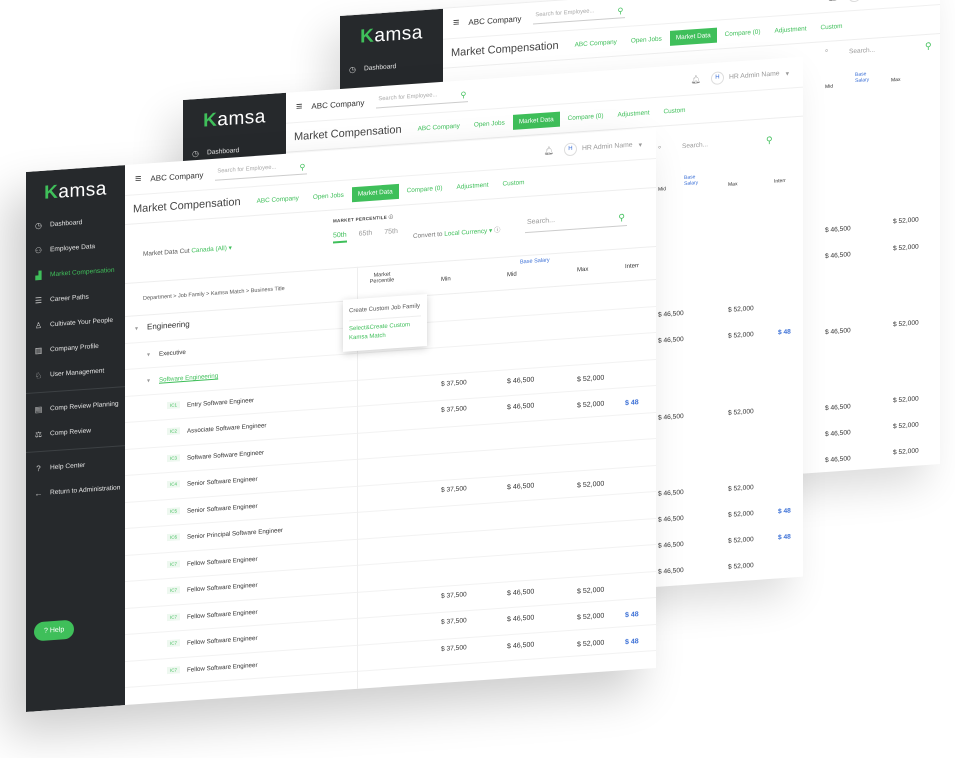 This screenshot has height=758, width=955. Describe the element at coordinates (340, 237) in the screenshot. I see `percentile-50th: 50th` at that location.